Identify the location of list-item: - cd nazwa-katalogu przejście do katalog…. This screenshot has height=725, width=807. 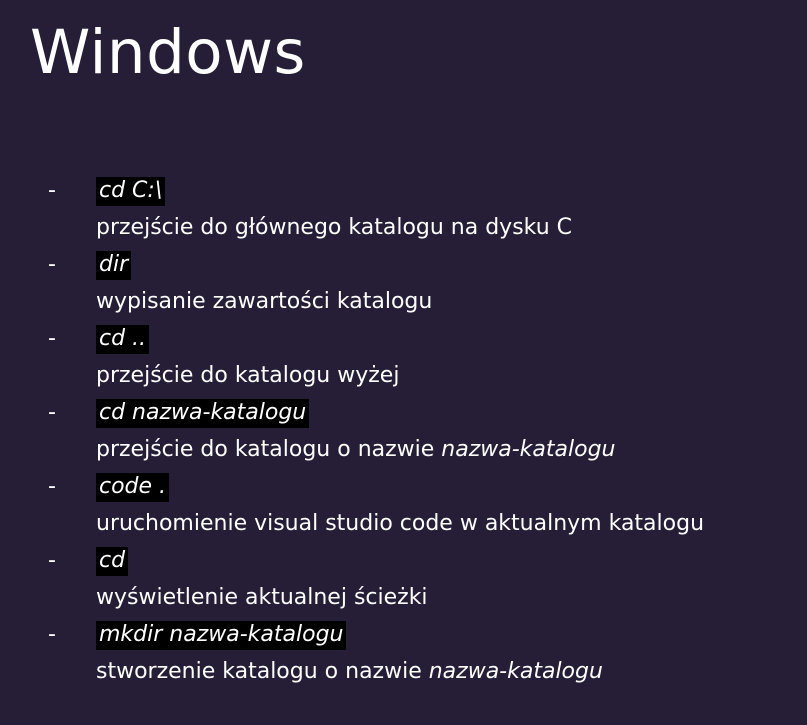
(376, 435).